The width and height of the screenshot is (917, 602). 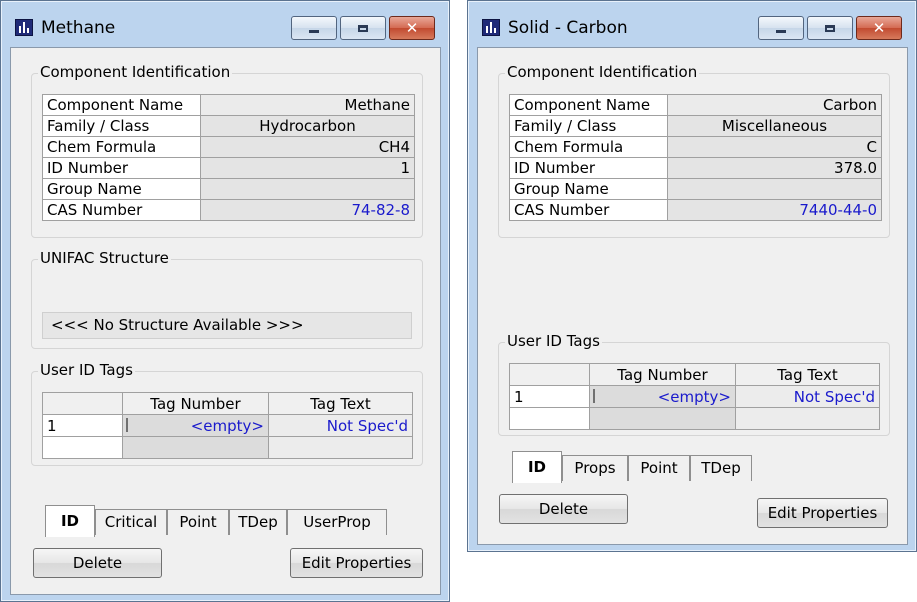 I want to click on carbon-tabstrip: ID Props Point TDep, so click(x=642, y=467).